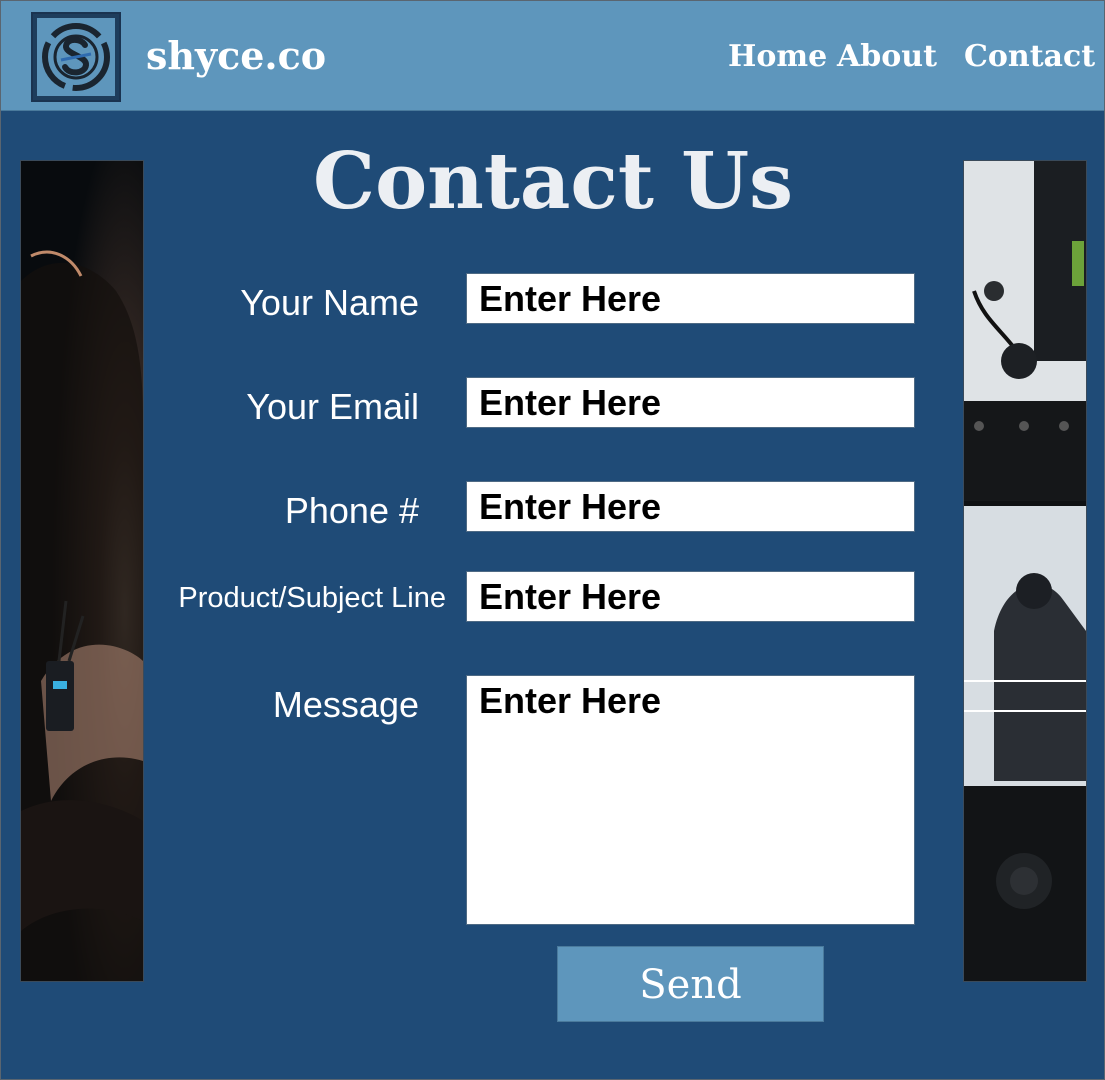 This screenshot has width=1105, height=1080. I want to click on phone-input: Enter Here, so click(690, 506).